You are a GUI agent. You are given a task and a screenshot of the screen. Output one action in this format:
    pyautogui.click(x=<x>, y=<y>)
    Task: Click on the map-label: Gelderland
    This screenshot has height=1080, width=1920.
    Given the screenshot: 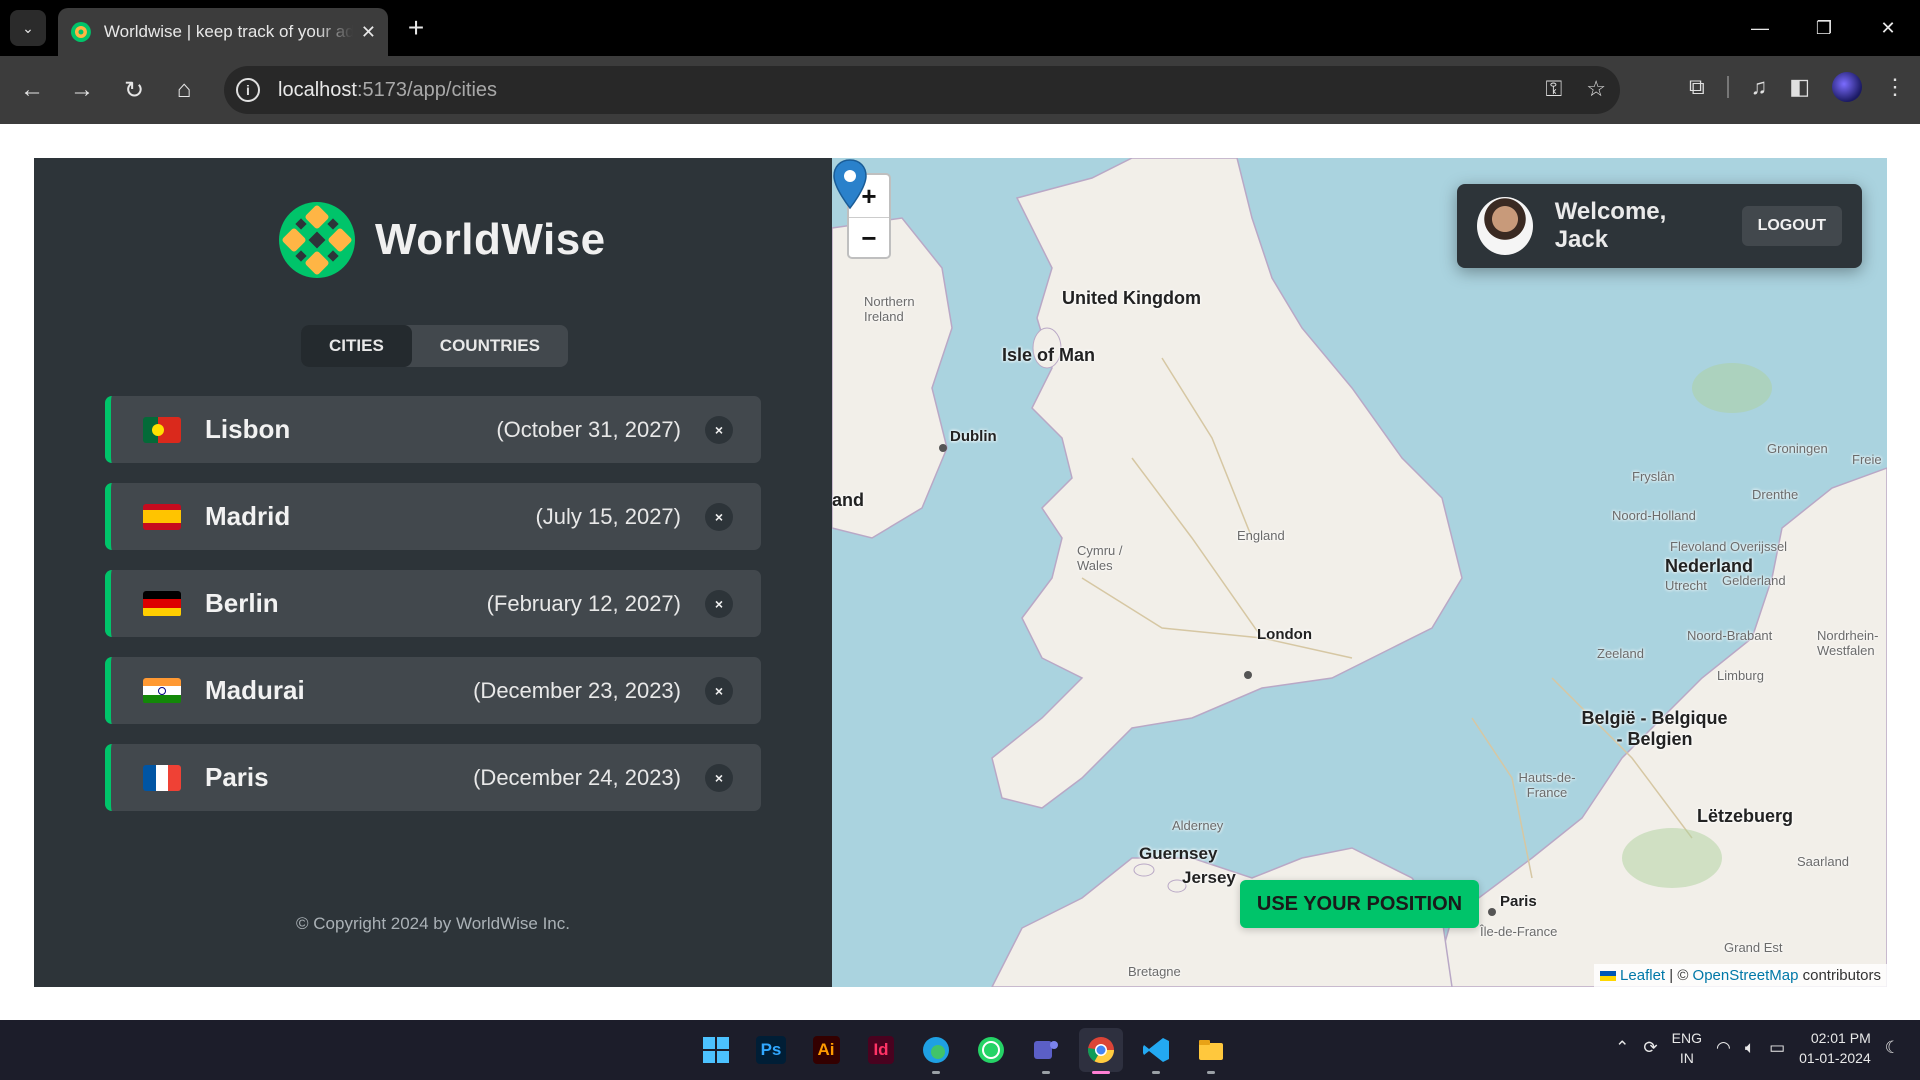 What is the action you would take?
    pyautogui.click(x=1754, y=580)
    